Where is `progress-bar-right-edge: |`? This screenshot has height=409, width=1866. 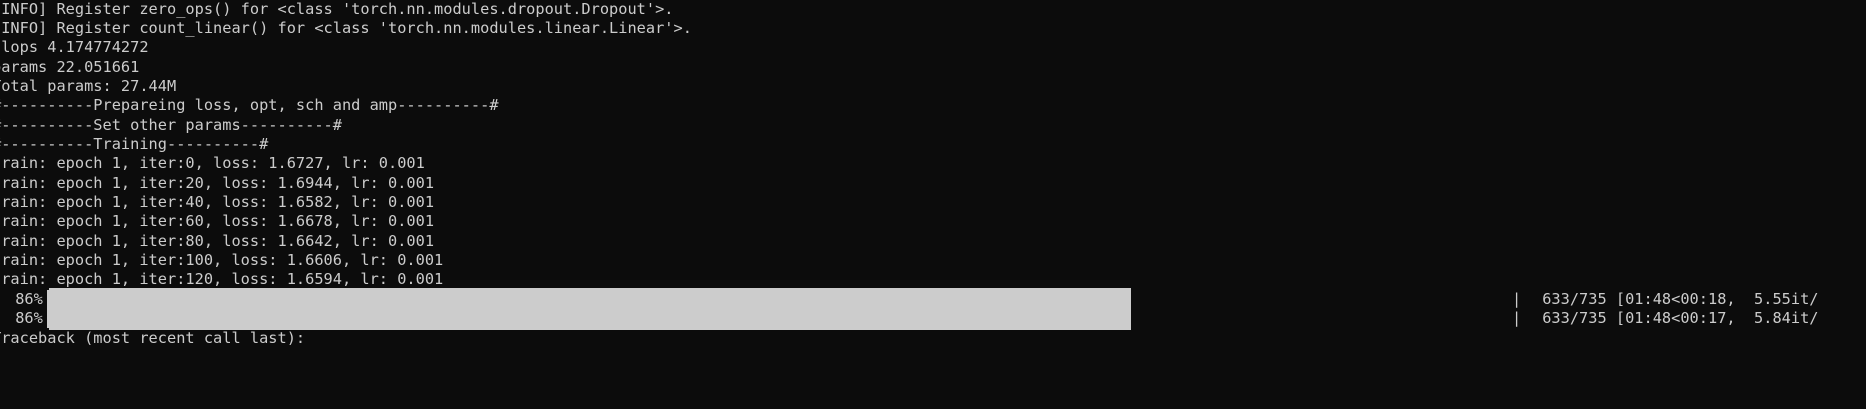
progress-bar-right-edge: | is located at coordinates (1517, 318).